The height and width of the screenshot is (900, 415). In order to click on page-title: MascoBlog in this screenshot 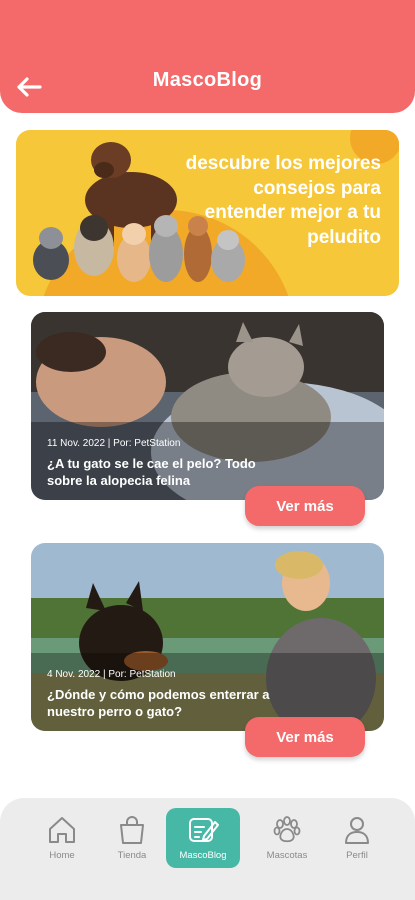, I will do `click(207, 80)`.